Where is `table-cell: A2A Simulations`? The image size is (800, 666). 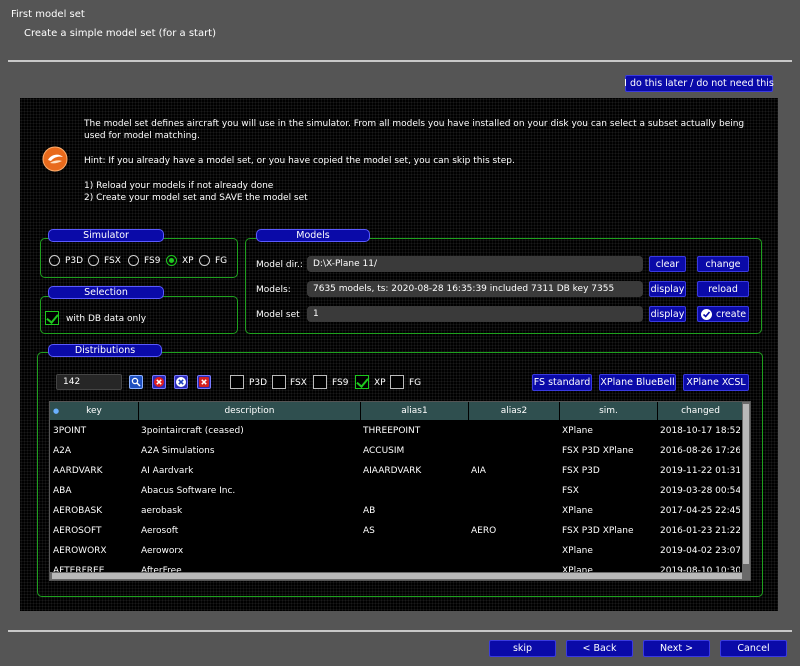 table-cell: A2A Simulations is located at coordinates (178, 451).